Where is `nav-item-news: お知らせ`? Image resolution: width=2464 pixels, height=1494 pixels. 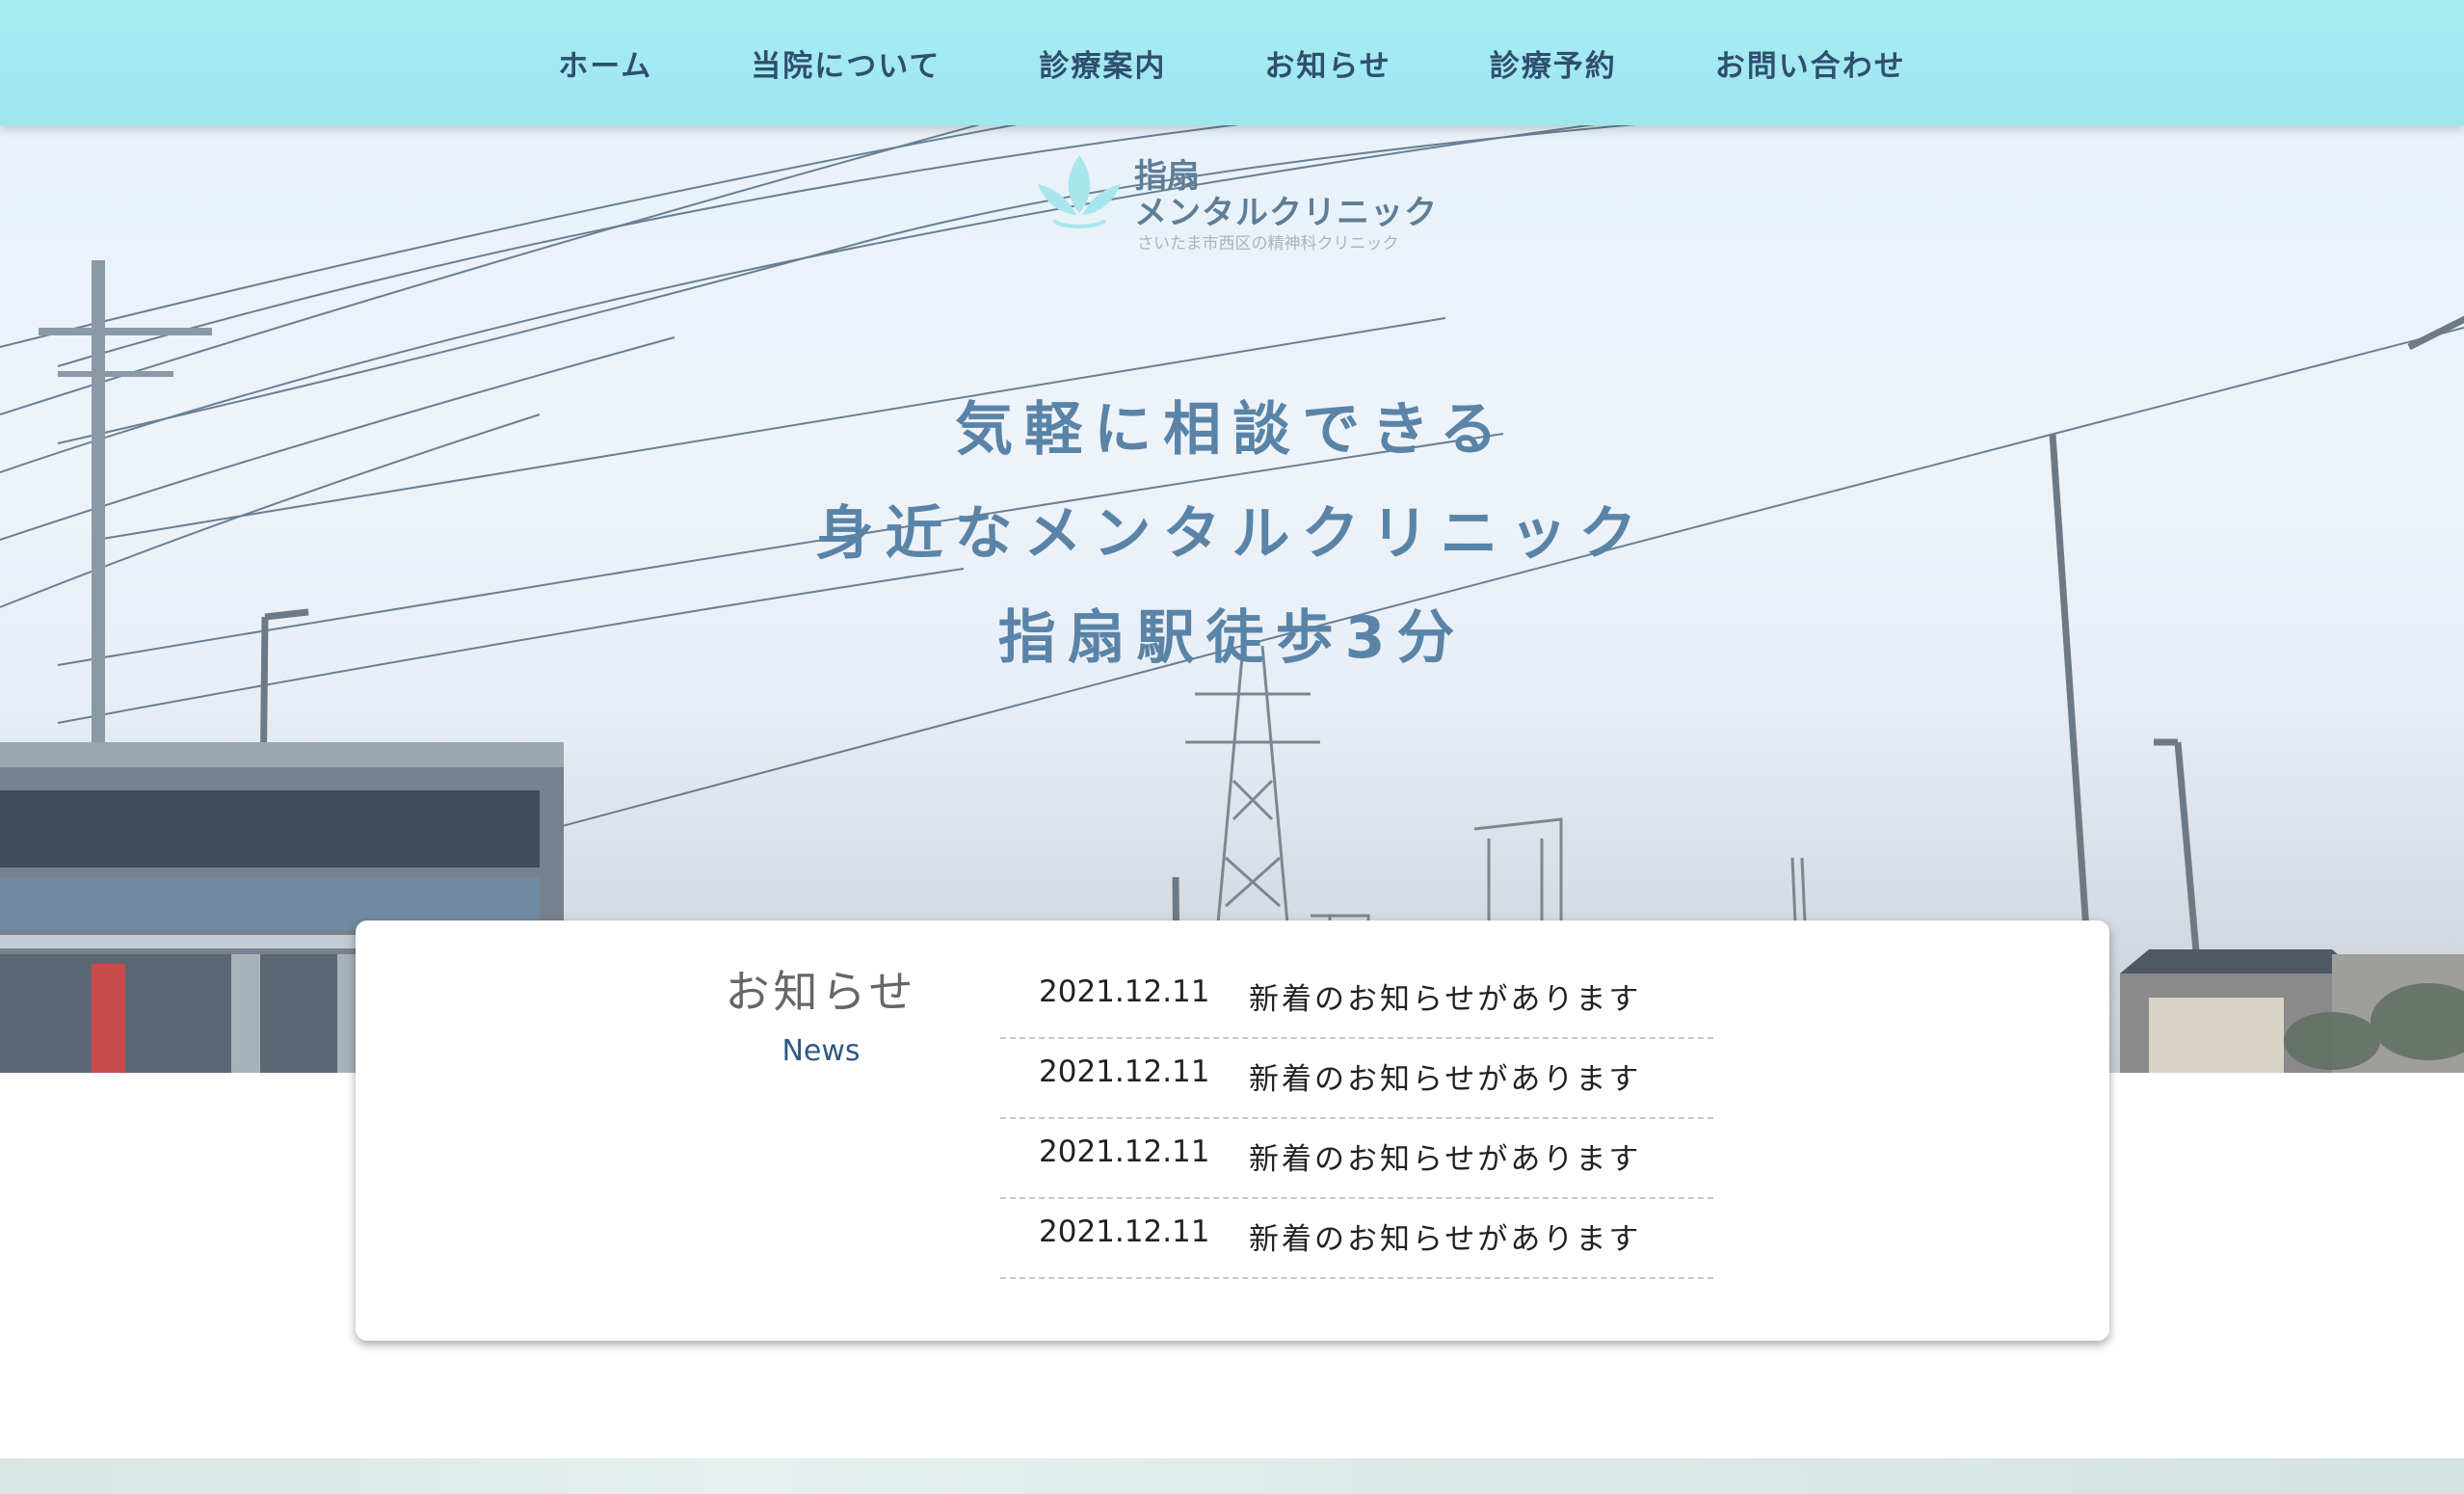 nav-item-news: お知らせ is located at coordinates (1327, 63).